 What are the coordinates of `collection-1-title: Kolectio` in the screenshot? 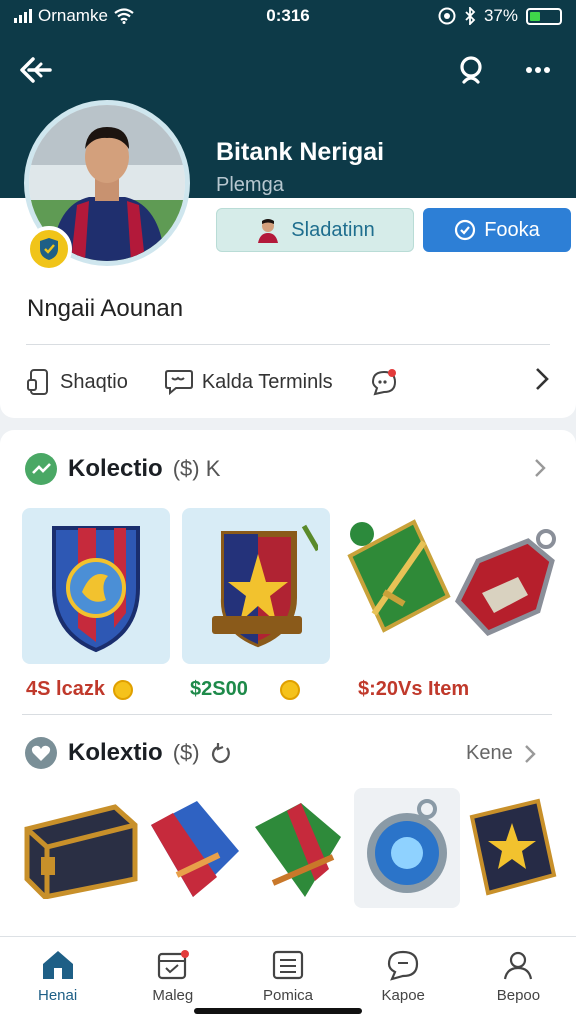 It's located at (115, 468).